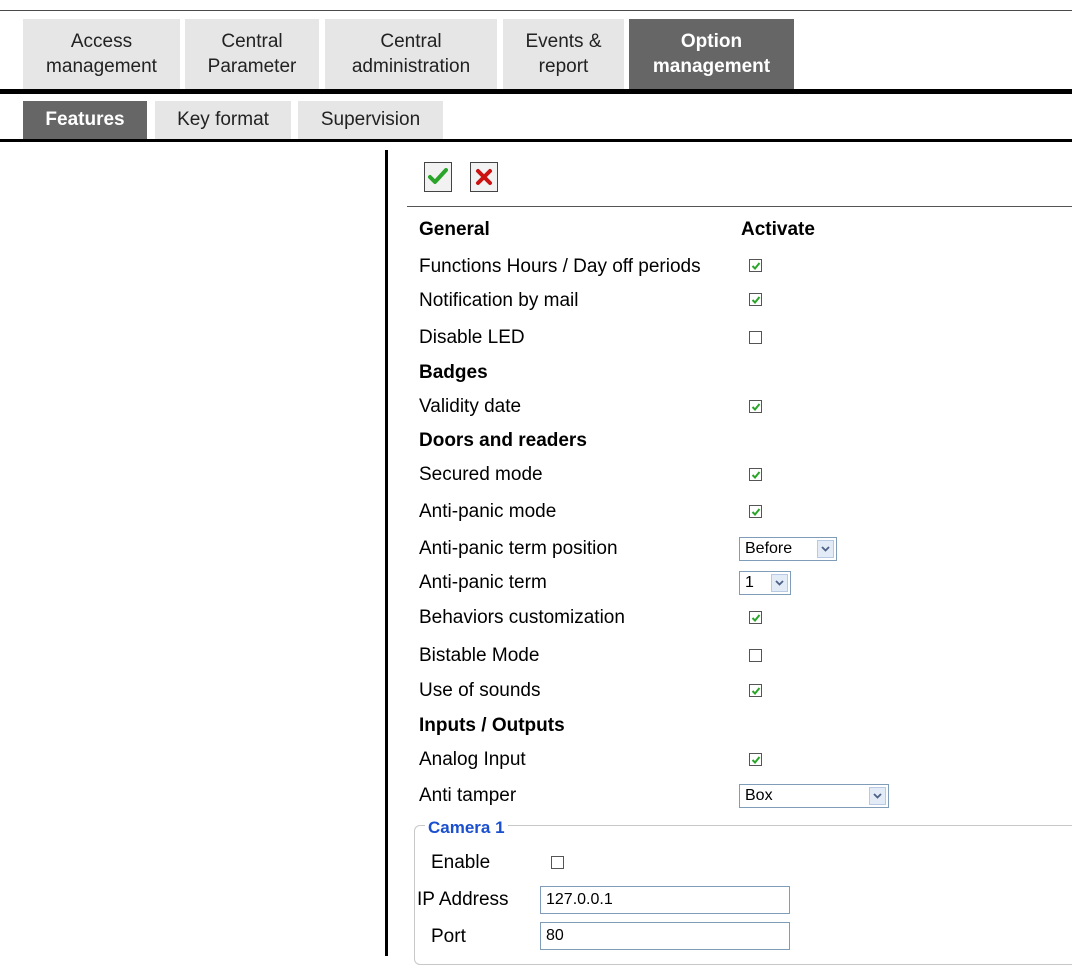 This screenshot has width=1072, height=965. I want to click on checkbox-use-of-sounds, so click(755, 690).